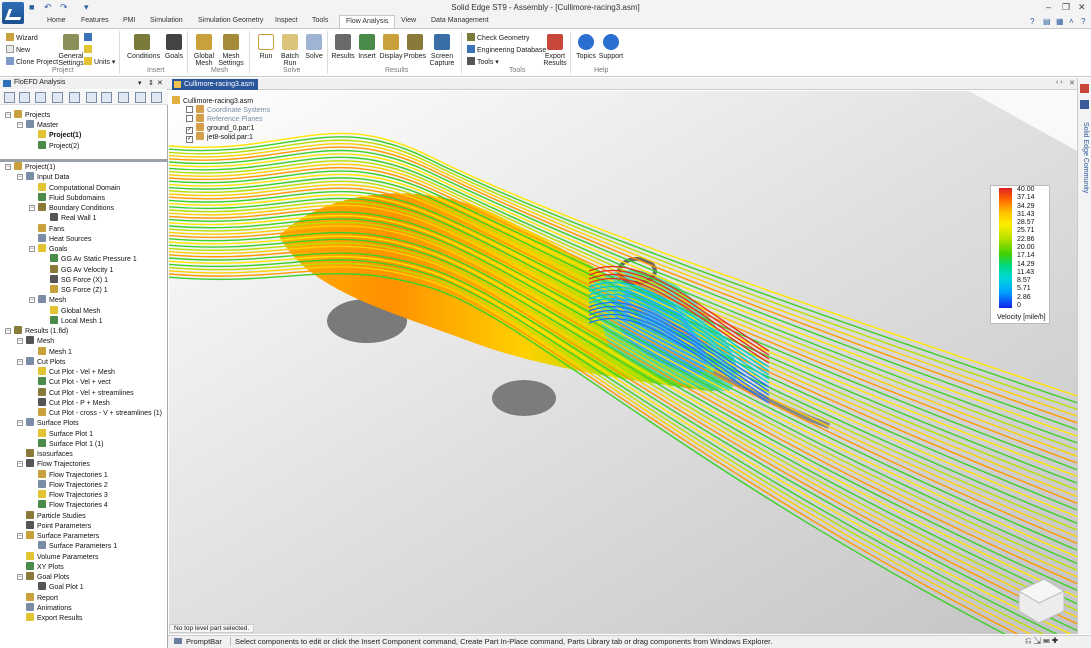  I want to click on visibility-checkbox: ✓, so click(189, 139).